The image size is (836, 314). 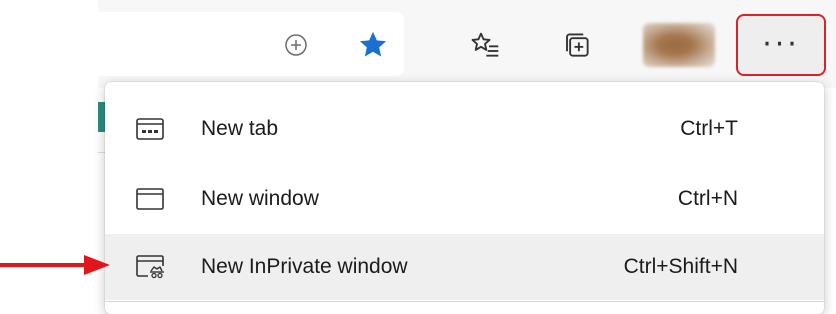 I want to click on new-tab-icon, so click(x=150, y=129).